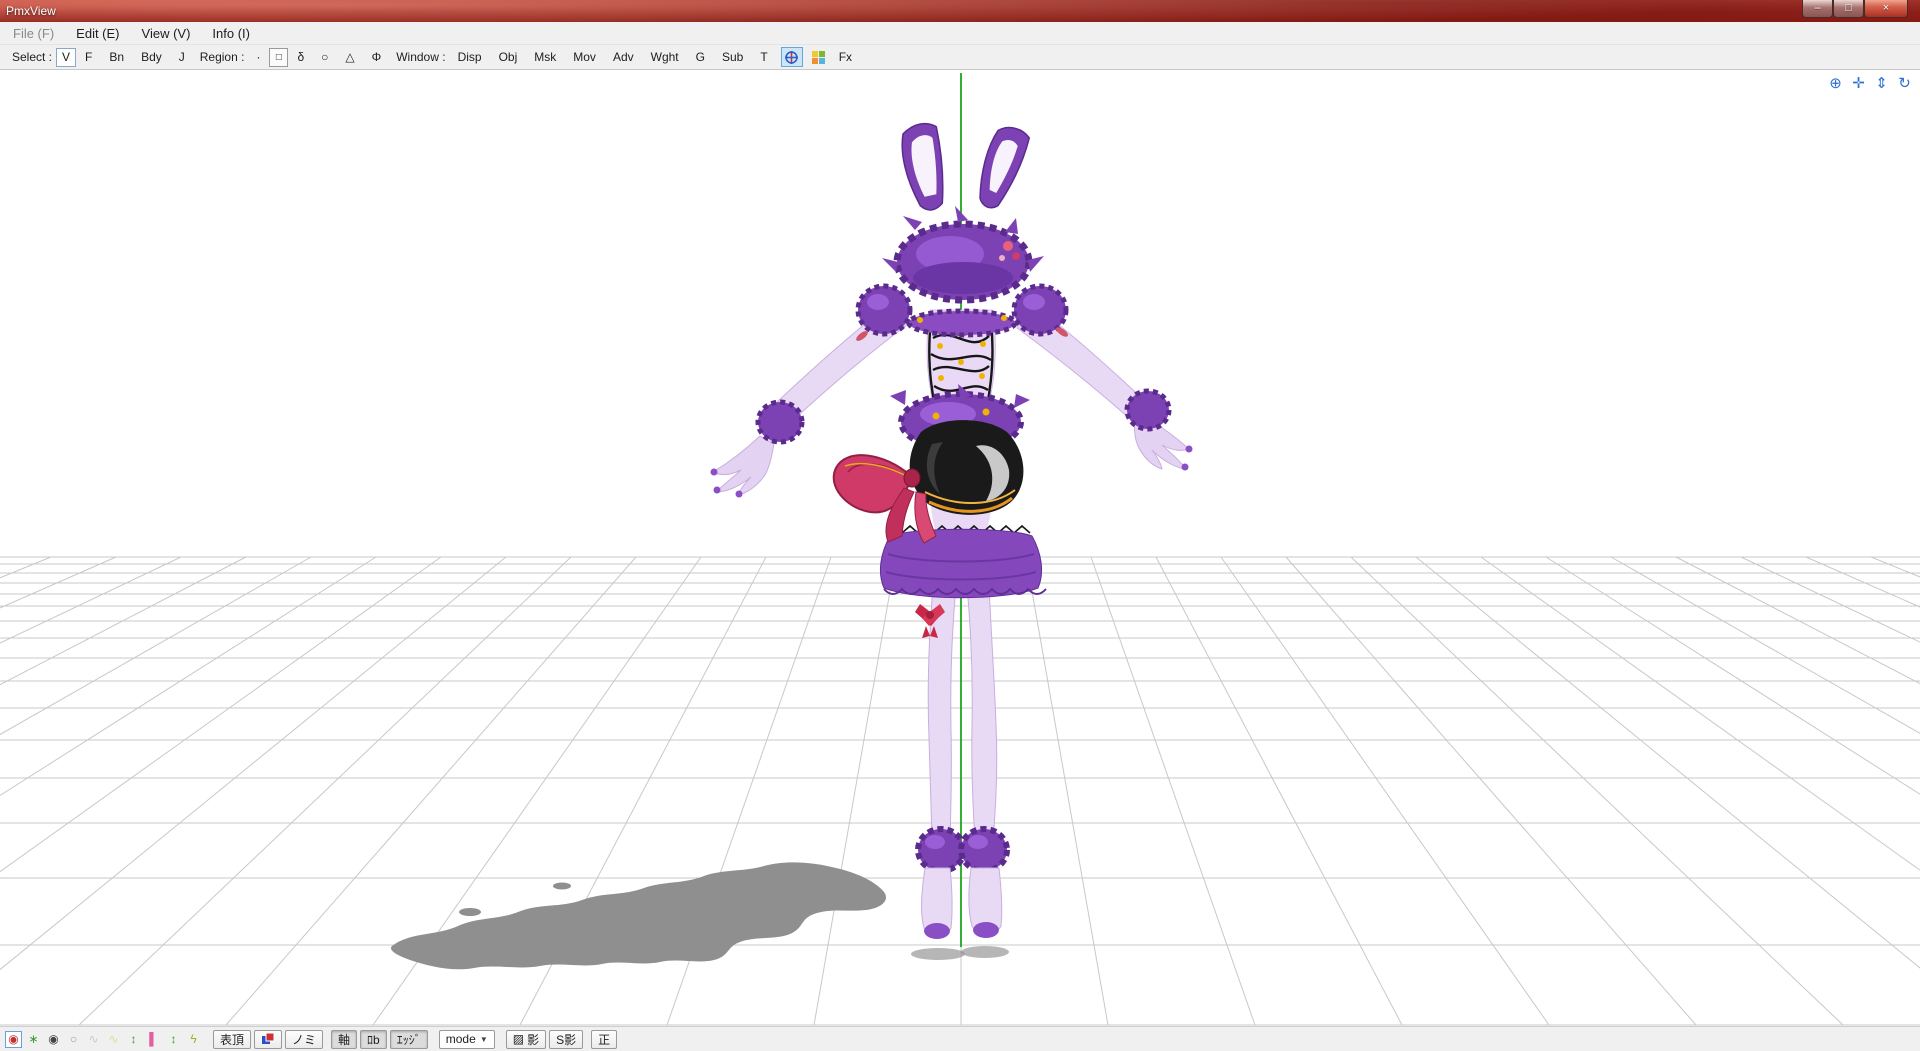 The width and height of the screenshot is (1920, 1051). Describe the element at coordinates (344, 1039) in the screenshot. I see `axis-toggle-button: 軸` at that location.